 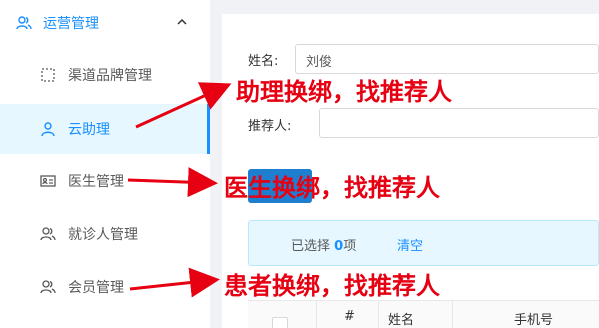 I want to click on sidebar-item-channel-brand: 渠道品牌管理, so click(x=105, y=75).